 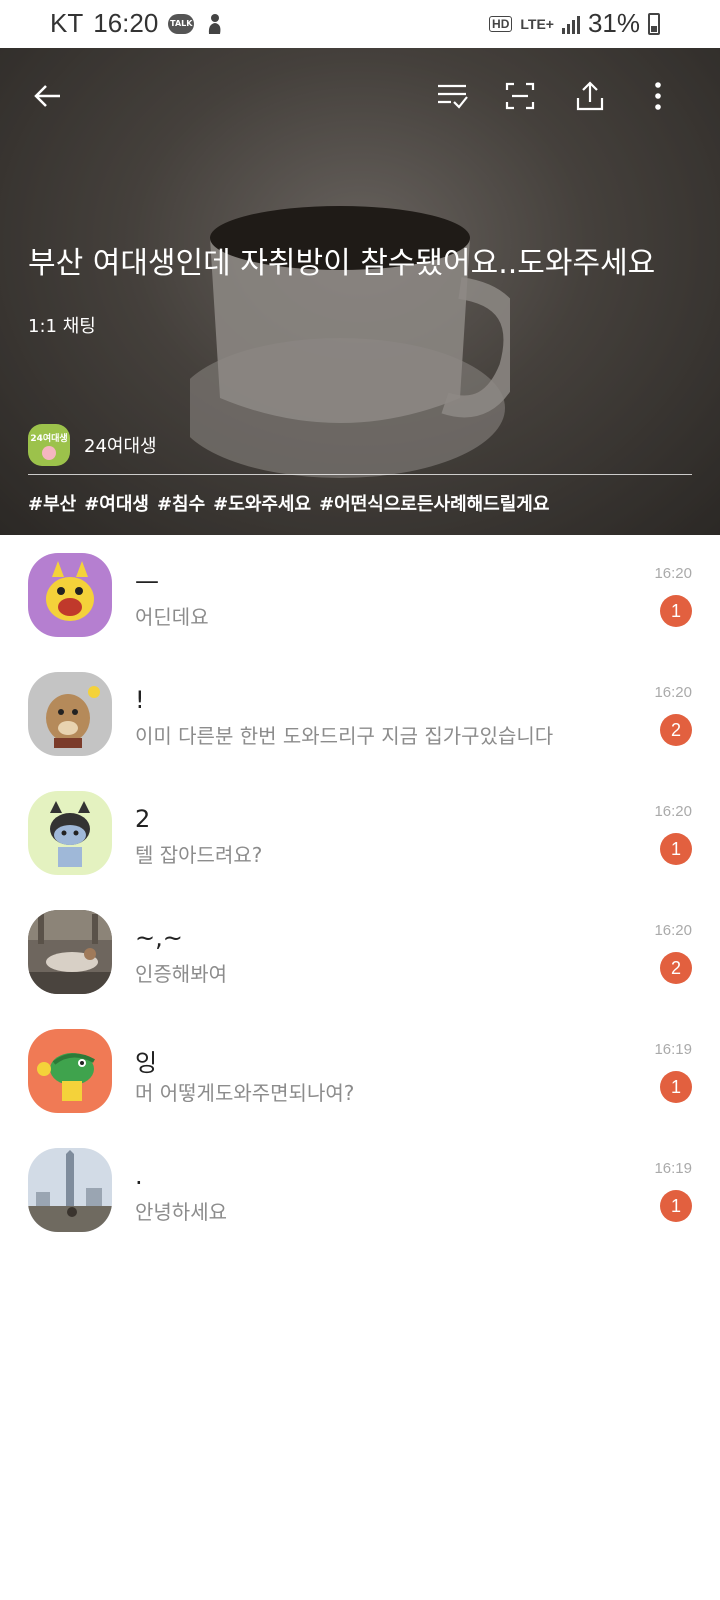 What do you see at coordinates (360, 24) in the screenshot?
I see `status-bar: KT 16:20 TALK HD LTE+ 31%` at bounding box center [360, 24].